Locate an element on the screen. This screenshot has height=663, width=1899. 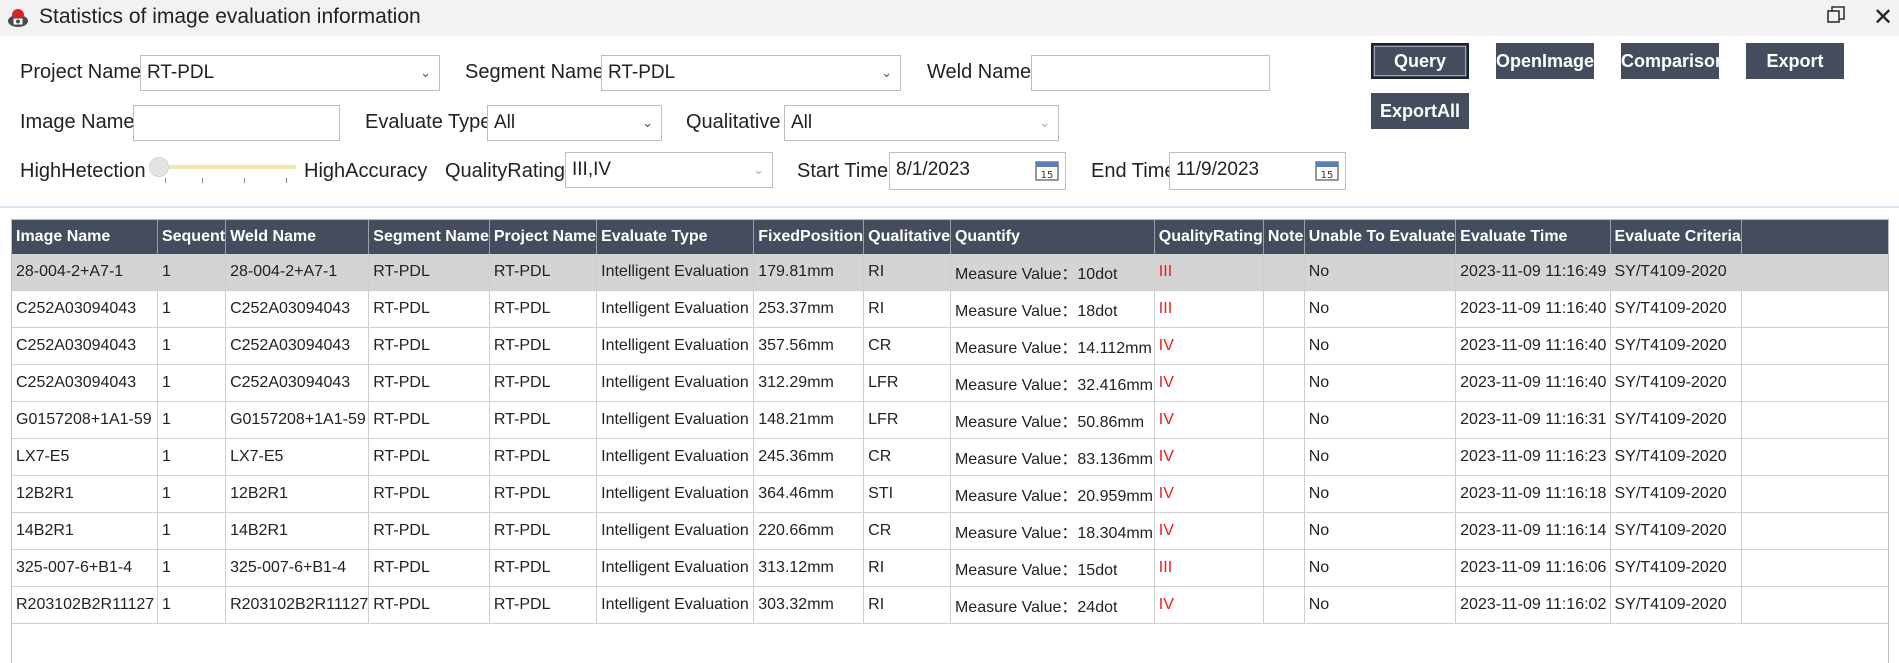
export-button: Export is located at coordinates (1795, 61).